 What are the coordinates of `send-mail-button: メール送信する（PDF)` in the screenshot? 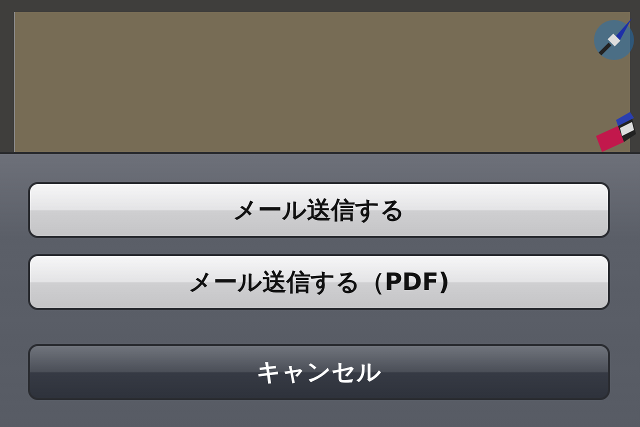 It's located at (319, 282).